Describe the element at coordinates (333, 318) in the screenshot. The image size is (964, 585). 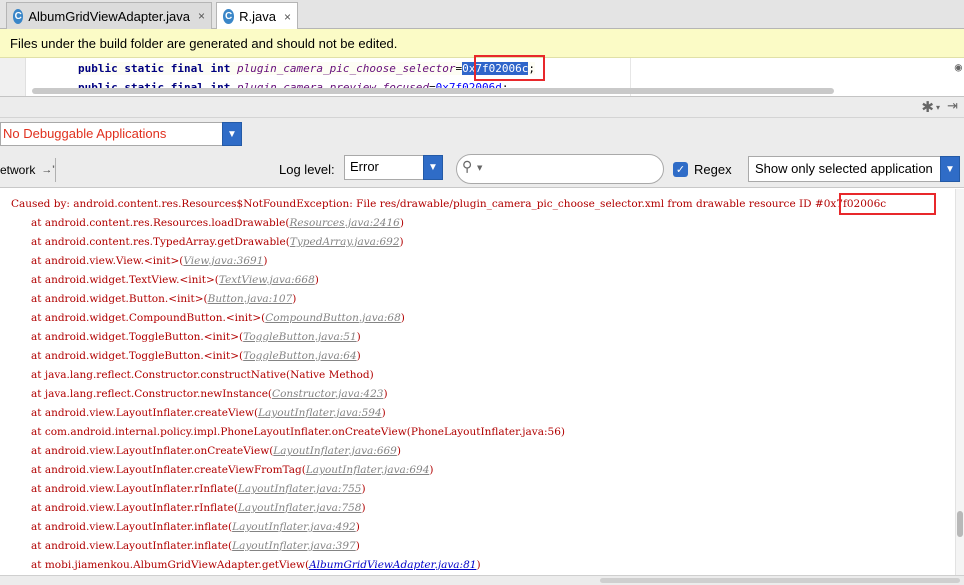
I see `source-link: CompoundButton.java:68` at that location.